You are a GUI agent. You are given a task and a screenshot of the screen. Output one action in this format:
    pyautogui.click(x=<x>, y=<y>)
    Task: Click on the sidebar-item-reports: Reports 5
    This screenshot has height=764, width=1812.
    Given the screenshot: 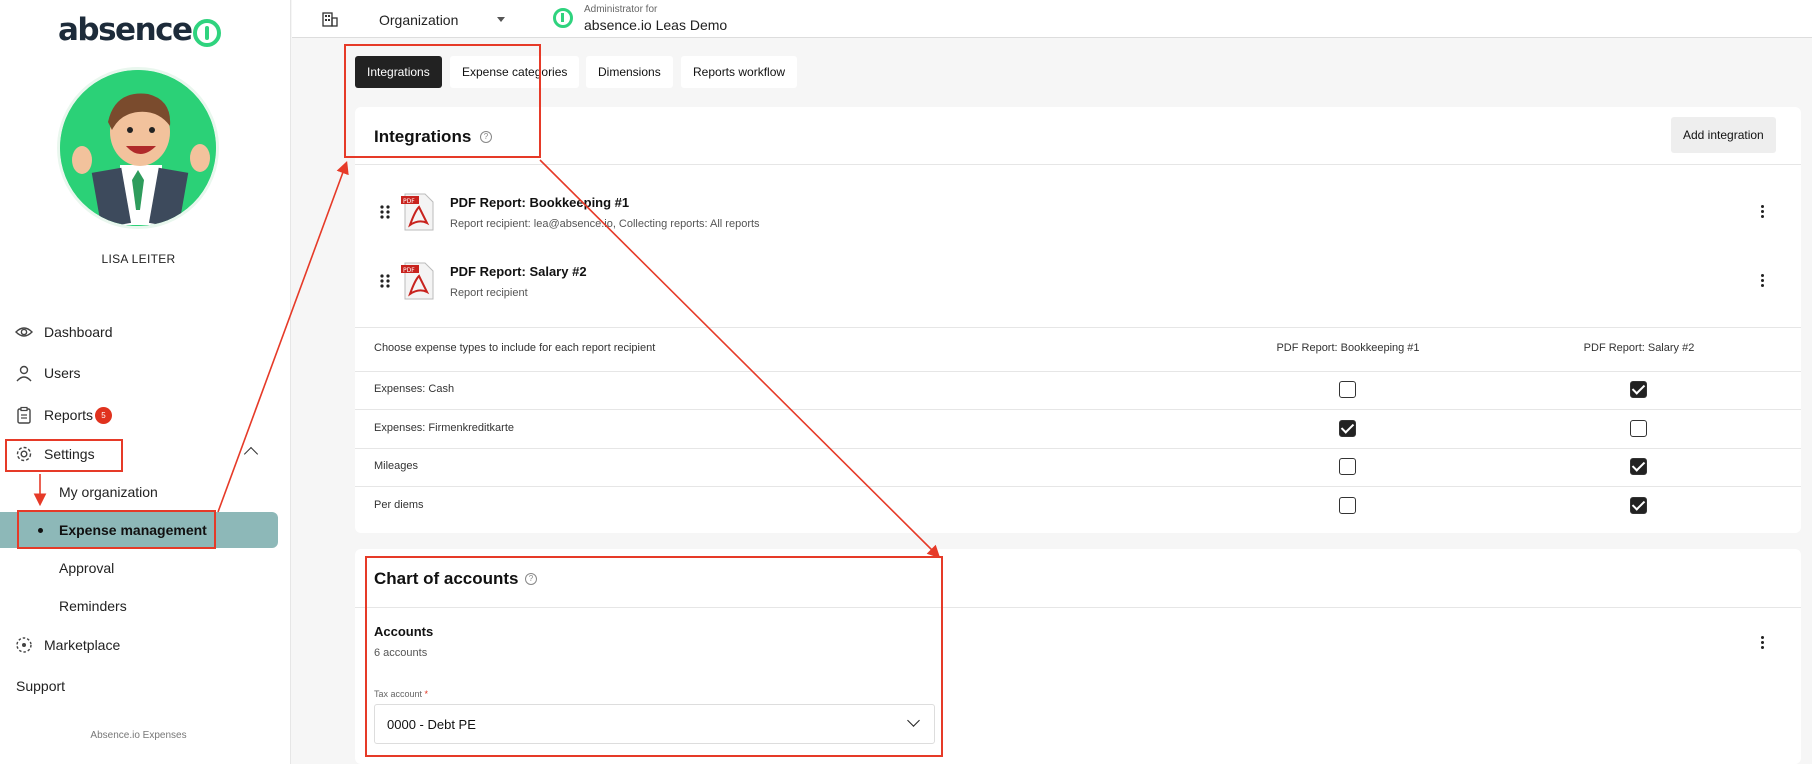 What is the action you would take?
    pyautogui.click(x=145, y=415)
    